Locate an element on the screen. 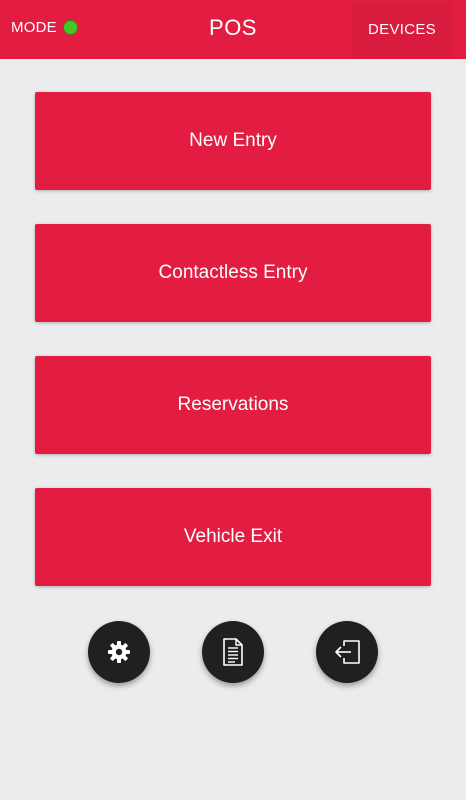 Image resolution: width=466 pixels, height=800 pixels. document-icon is located at coordinates (233, 652).